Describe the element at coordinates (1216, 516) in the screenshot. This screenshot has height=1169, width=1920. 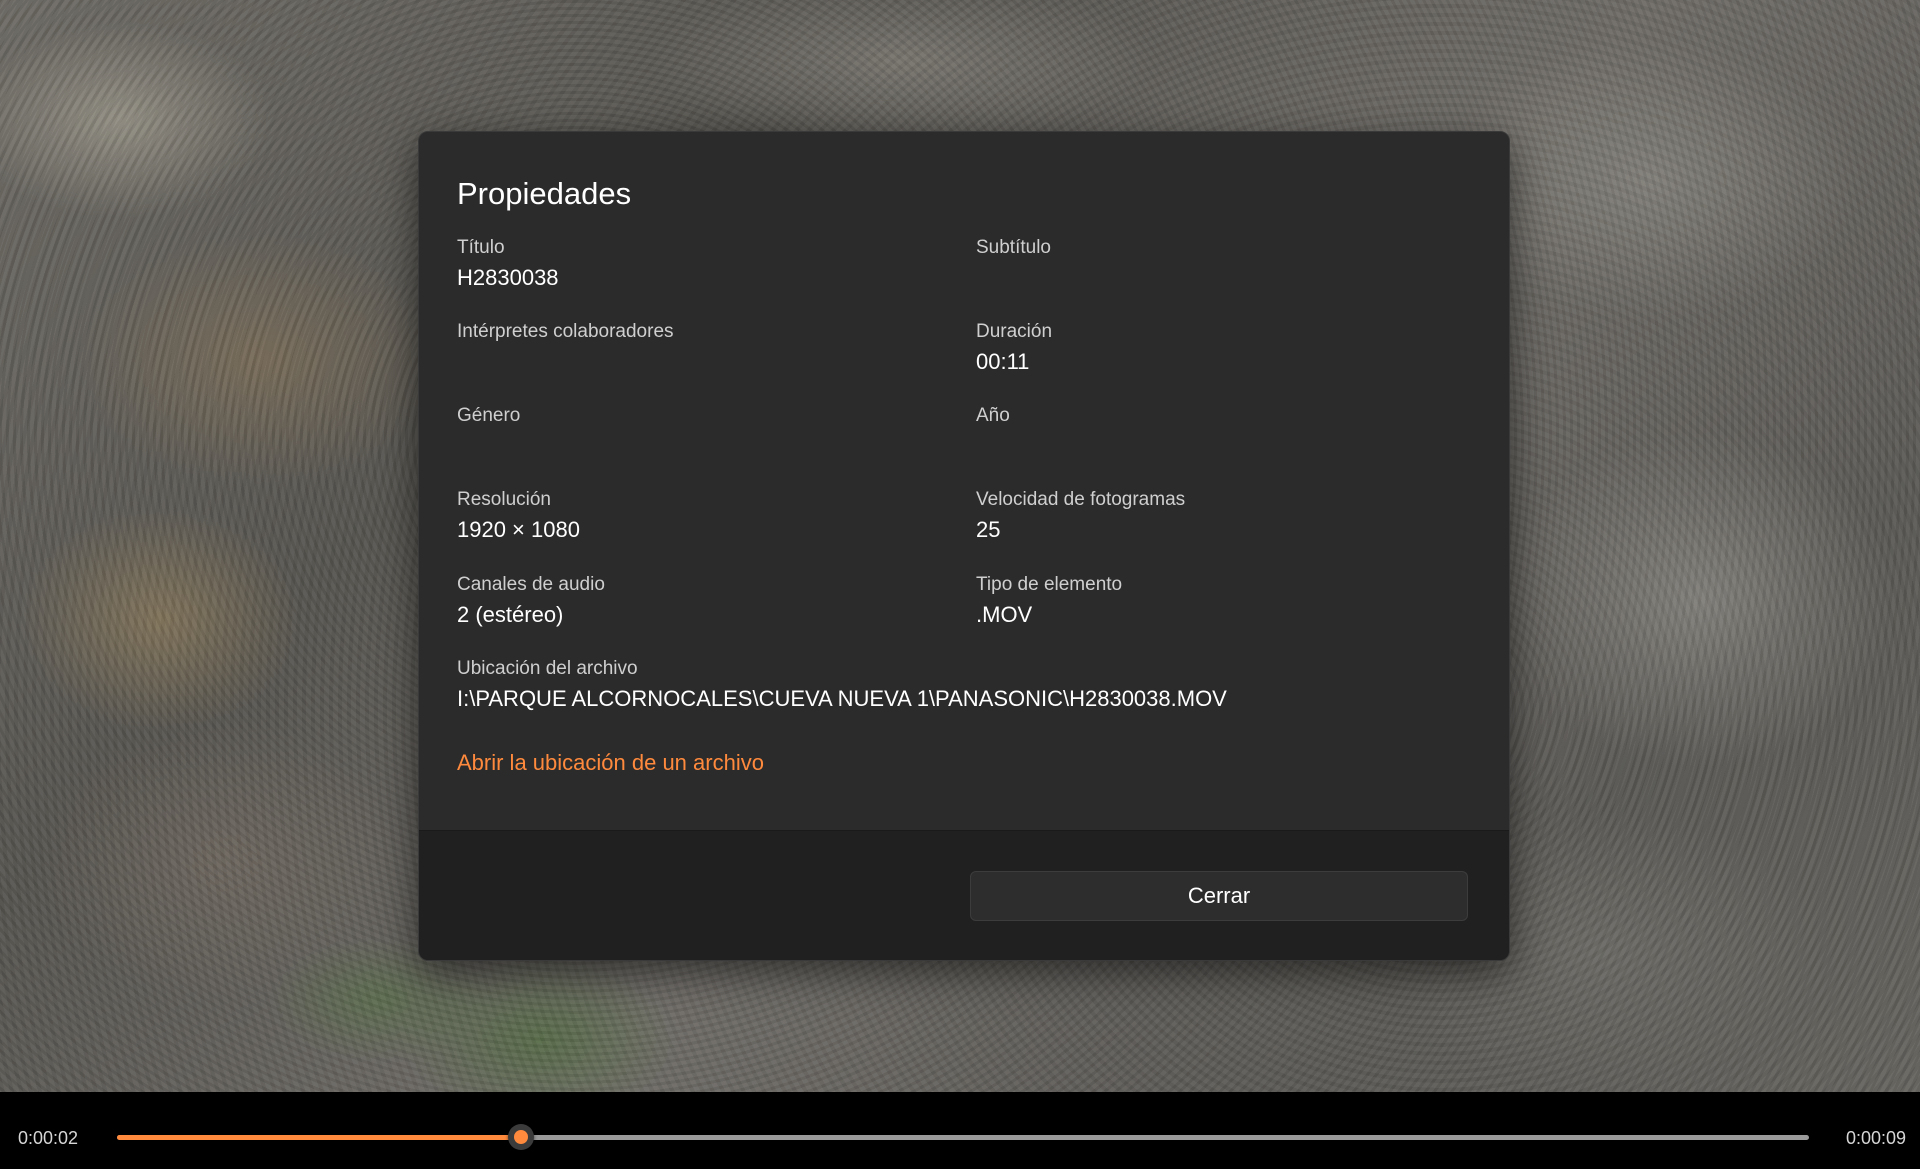
I see `property-frame-rate: Velocidad de fotogramas 25` at that location.